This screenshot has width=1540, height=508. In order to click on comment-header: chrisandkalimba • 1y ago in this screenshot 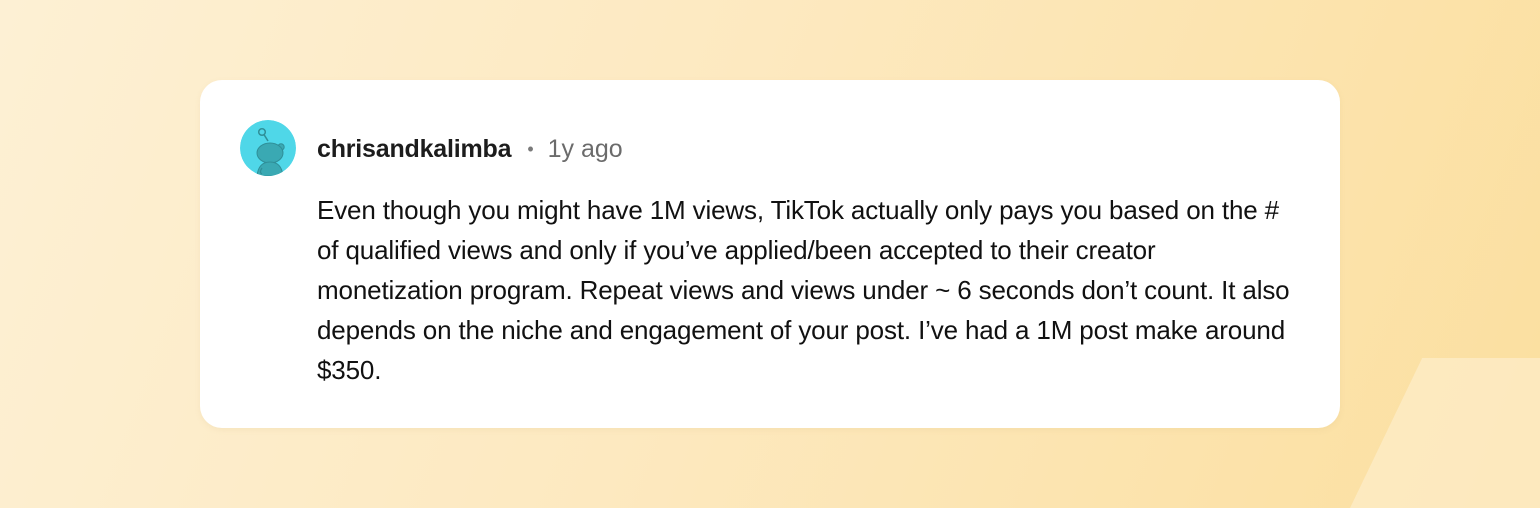, I will do `click(470, 149)`.